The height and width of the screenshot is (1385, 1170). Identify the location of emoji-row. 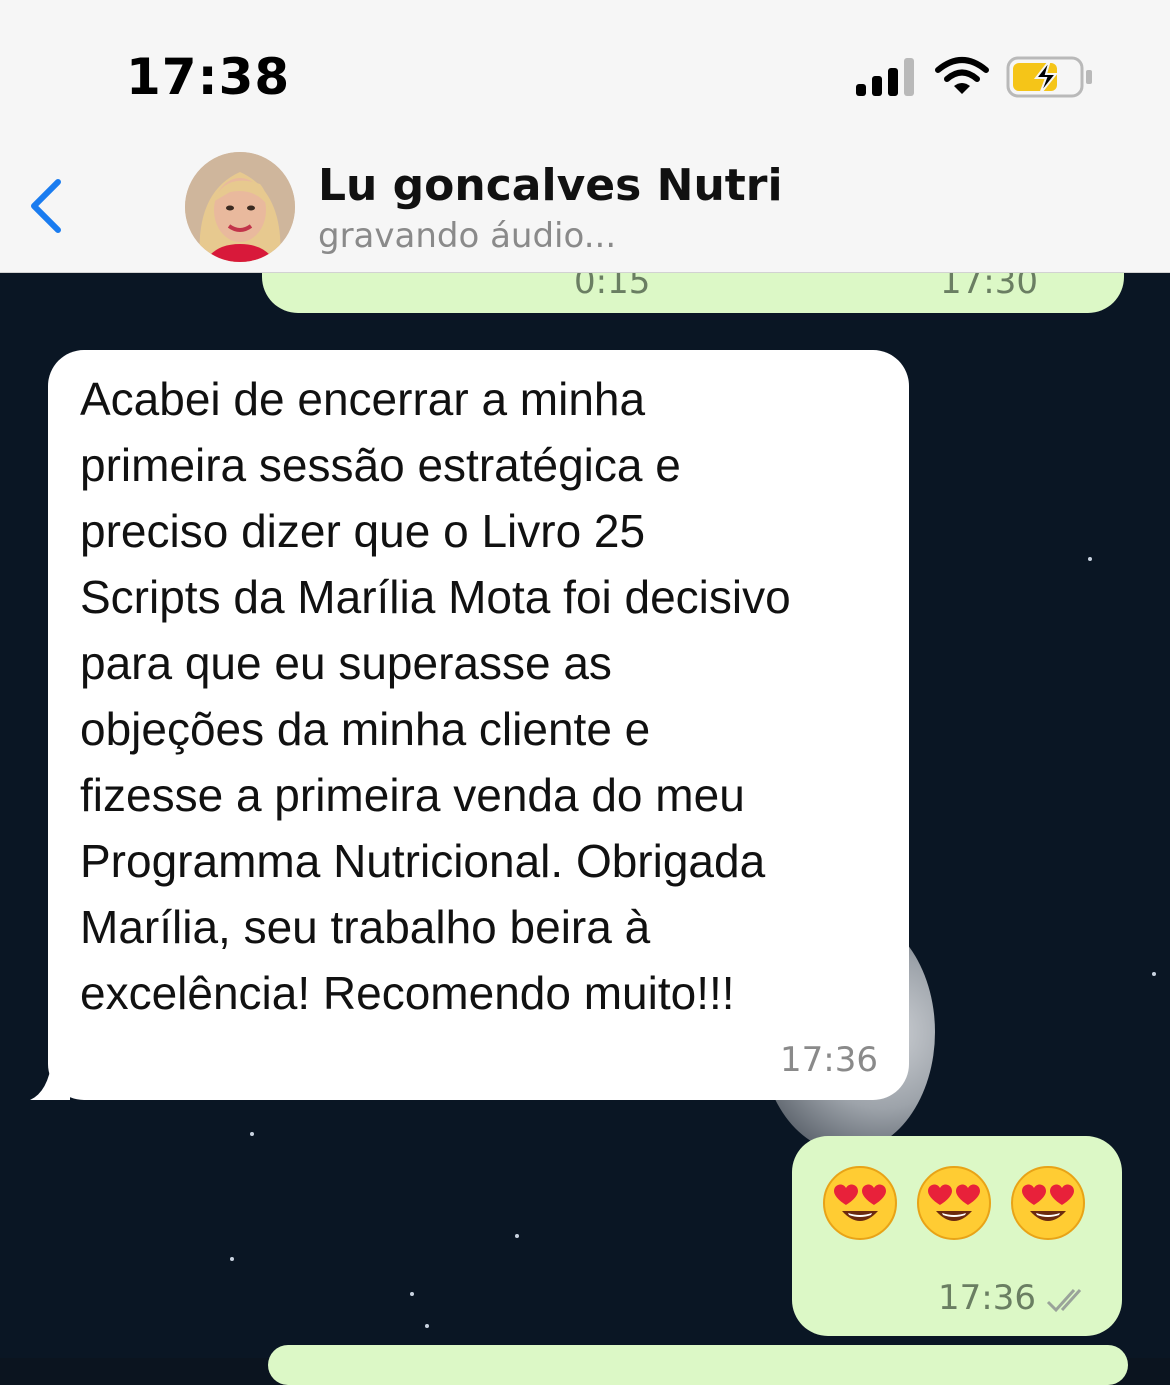
(954, 1203).